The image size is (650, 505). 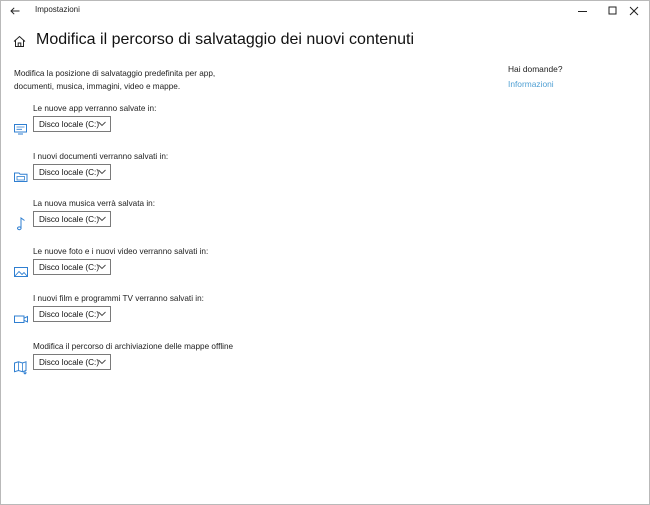 I want to click on apps-location-dropdown: Disco locale (C:), so click(x=72, y=124).